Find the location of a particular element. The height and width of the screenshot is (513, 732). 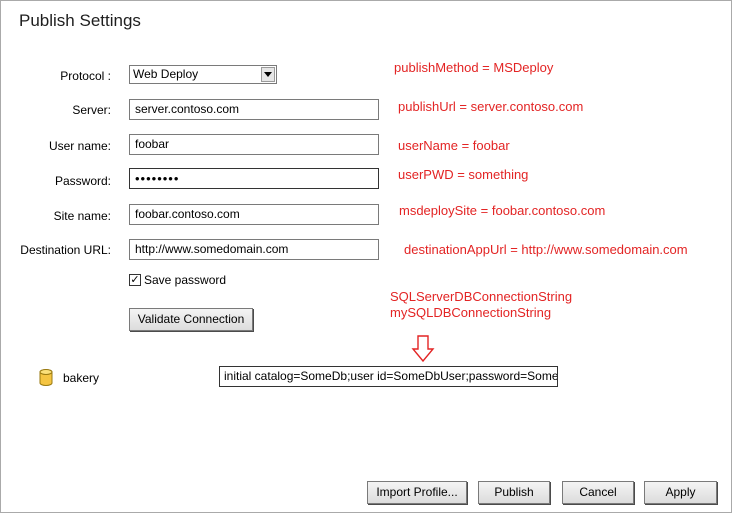

annotation-password: userPWD = something is located at coordinates (463, 174).